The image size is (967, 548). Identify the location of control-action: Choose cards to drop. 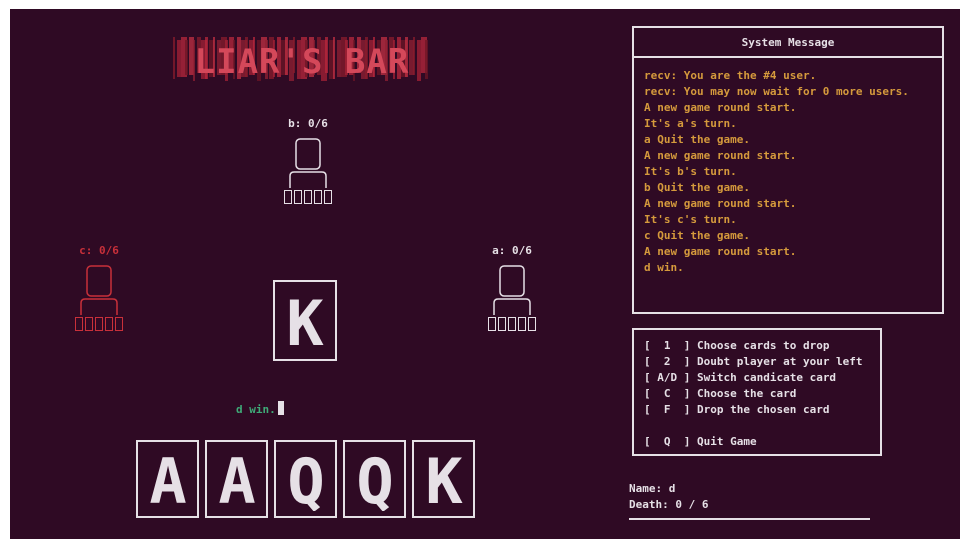
(763, 345).